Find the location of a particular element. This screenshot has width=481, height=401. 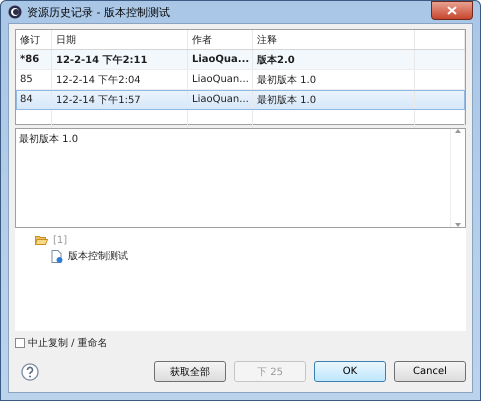

column-header: 注释 is located at coordinates (334, 39).